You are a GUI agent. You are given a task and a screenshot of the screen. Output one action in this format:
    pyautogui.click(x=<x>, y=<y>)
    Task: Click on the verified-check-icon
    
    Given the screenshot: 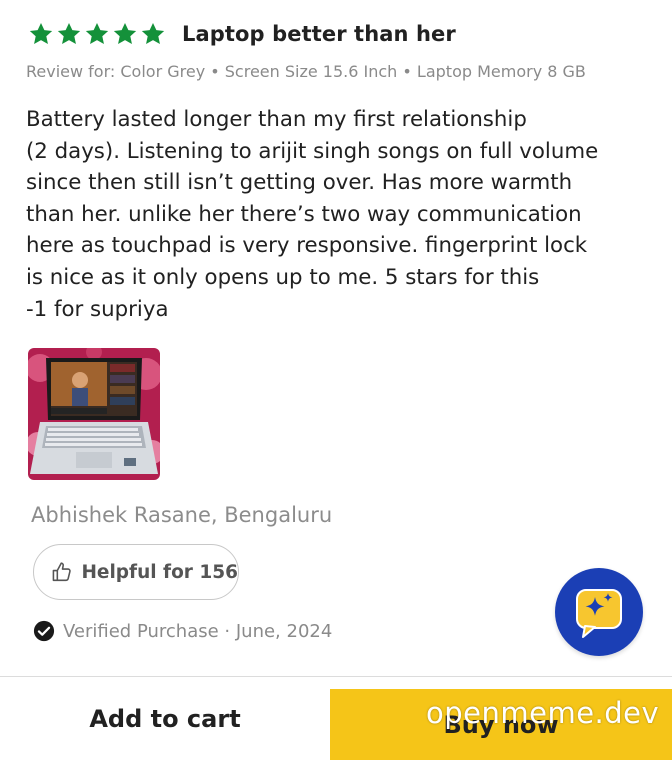 What is the action you would take?
    pyautogui.click(x=44, y=631)
    